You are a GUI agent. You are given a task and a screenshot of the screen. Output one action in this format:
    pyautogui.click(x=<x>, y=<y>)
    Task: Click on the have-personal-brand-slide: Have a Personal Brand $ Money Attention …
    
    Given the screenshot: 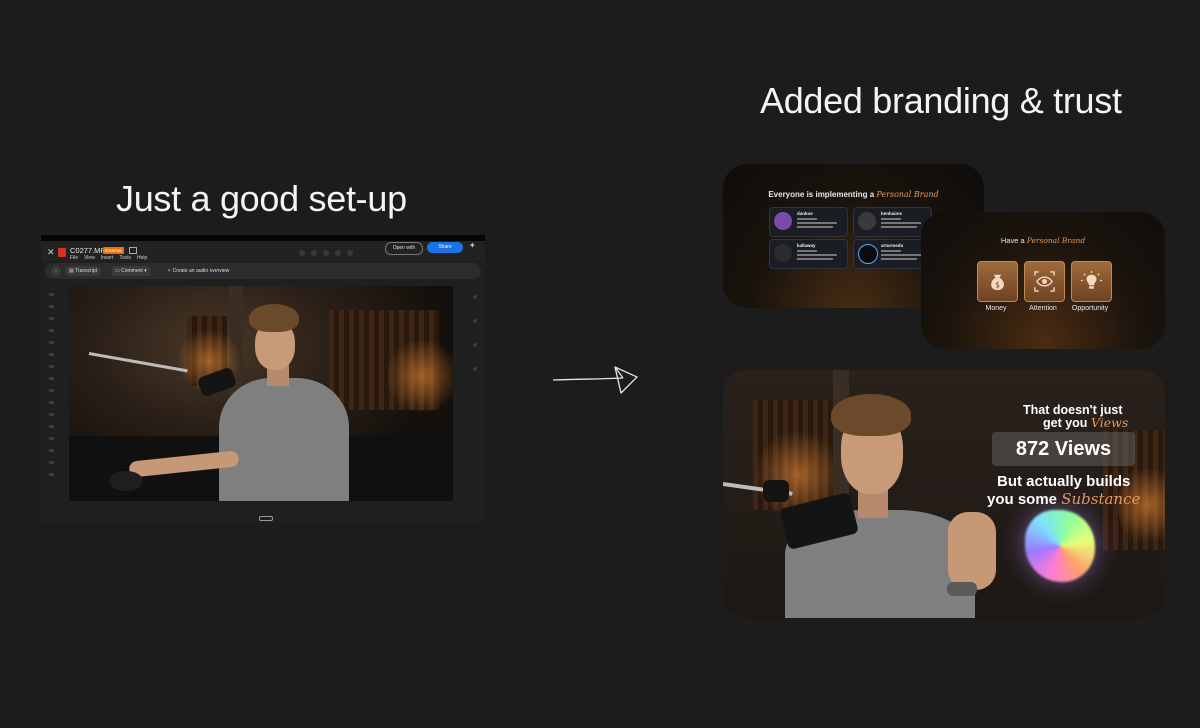 What is the action you would take?
    pyautogui.click(x=1043, y=280)
    